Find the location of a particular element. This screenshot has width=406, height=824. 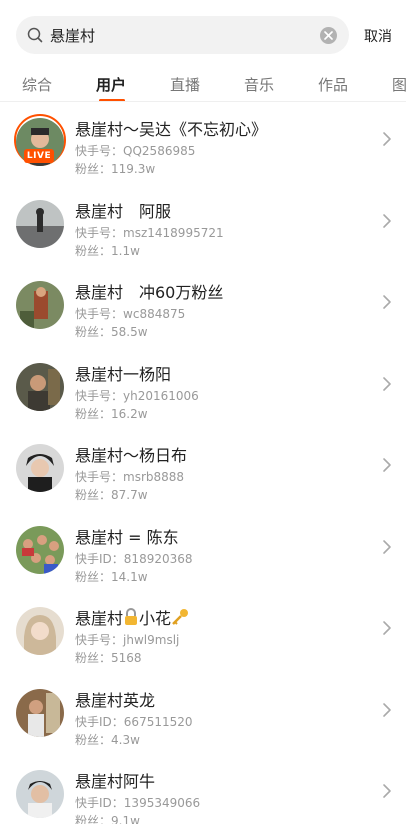

user-row: 悬崖村 冲60万粉丝 快手号：wc884875 粉丝：58.5w is located at coordinates (203, 306).